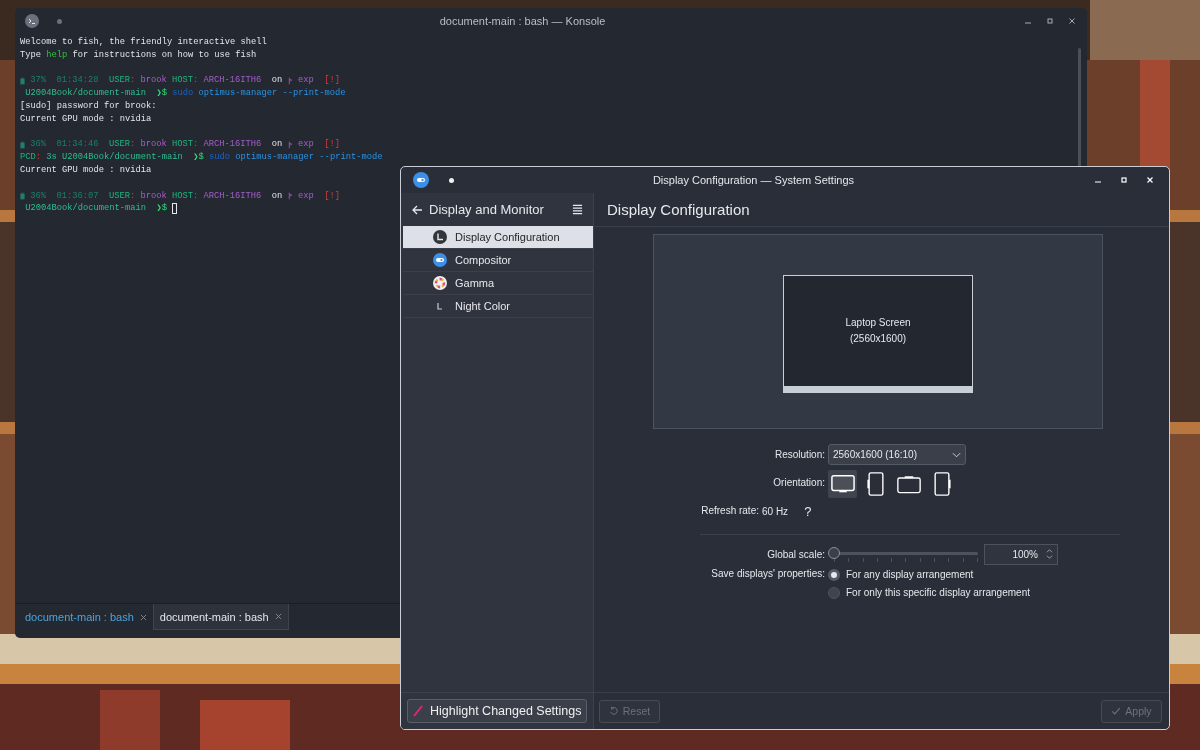 Image resolution: width=1200 pixels, height=750 pixels. What do you see at coordinates (767, 573) in the screenshot?
I see `save-properties-label: Save displays' properties:` at bounding box center [767, 573].